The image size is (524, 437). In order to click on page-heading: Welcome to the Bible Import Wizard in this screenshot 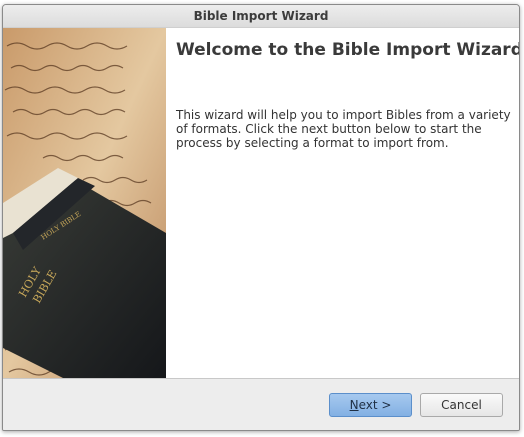, I will do `click(348, 50)`.